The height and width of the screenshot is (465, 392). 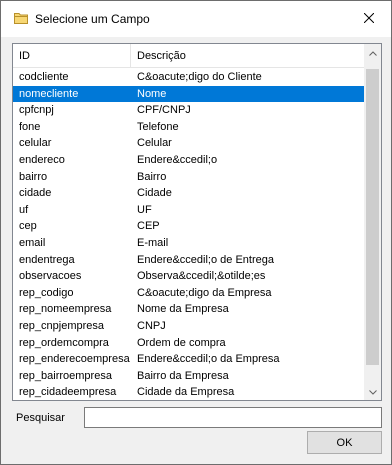 I want to click on list-item-id: cep, so click(x=28, y=226).